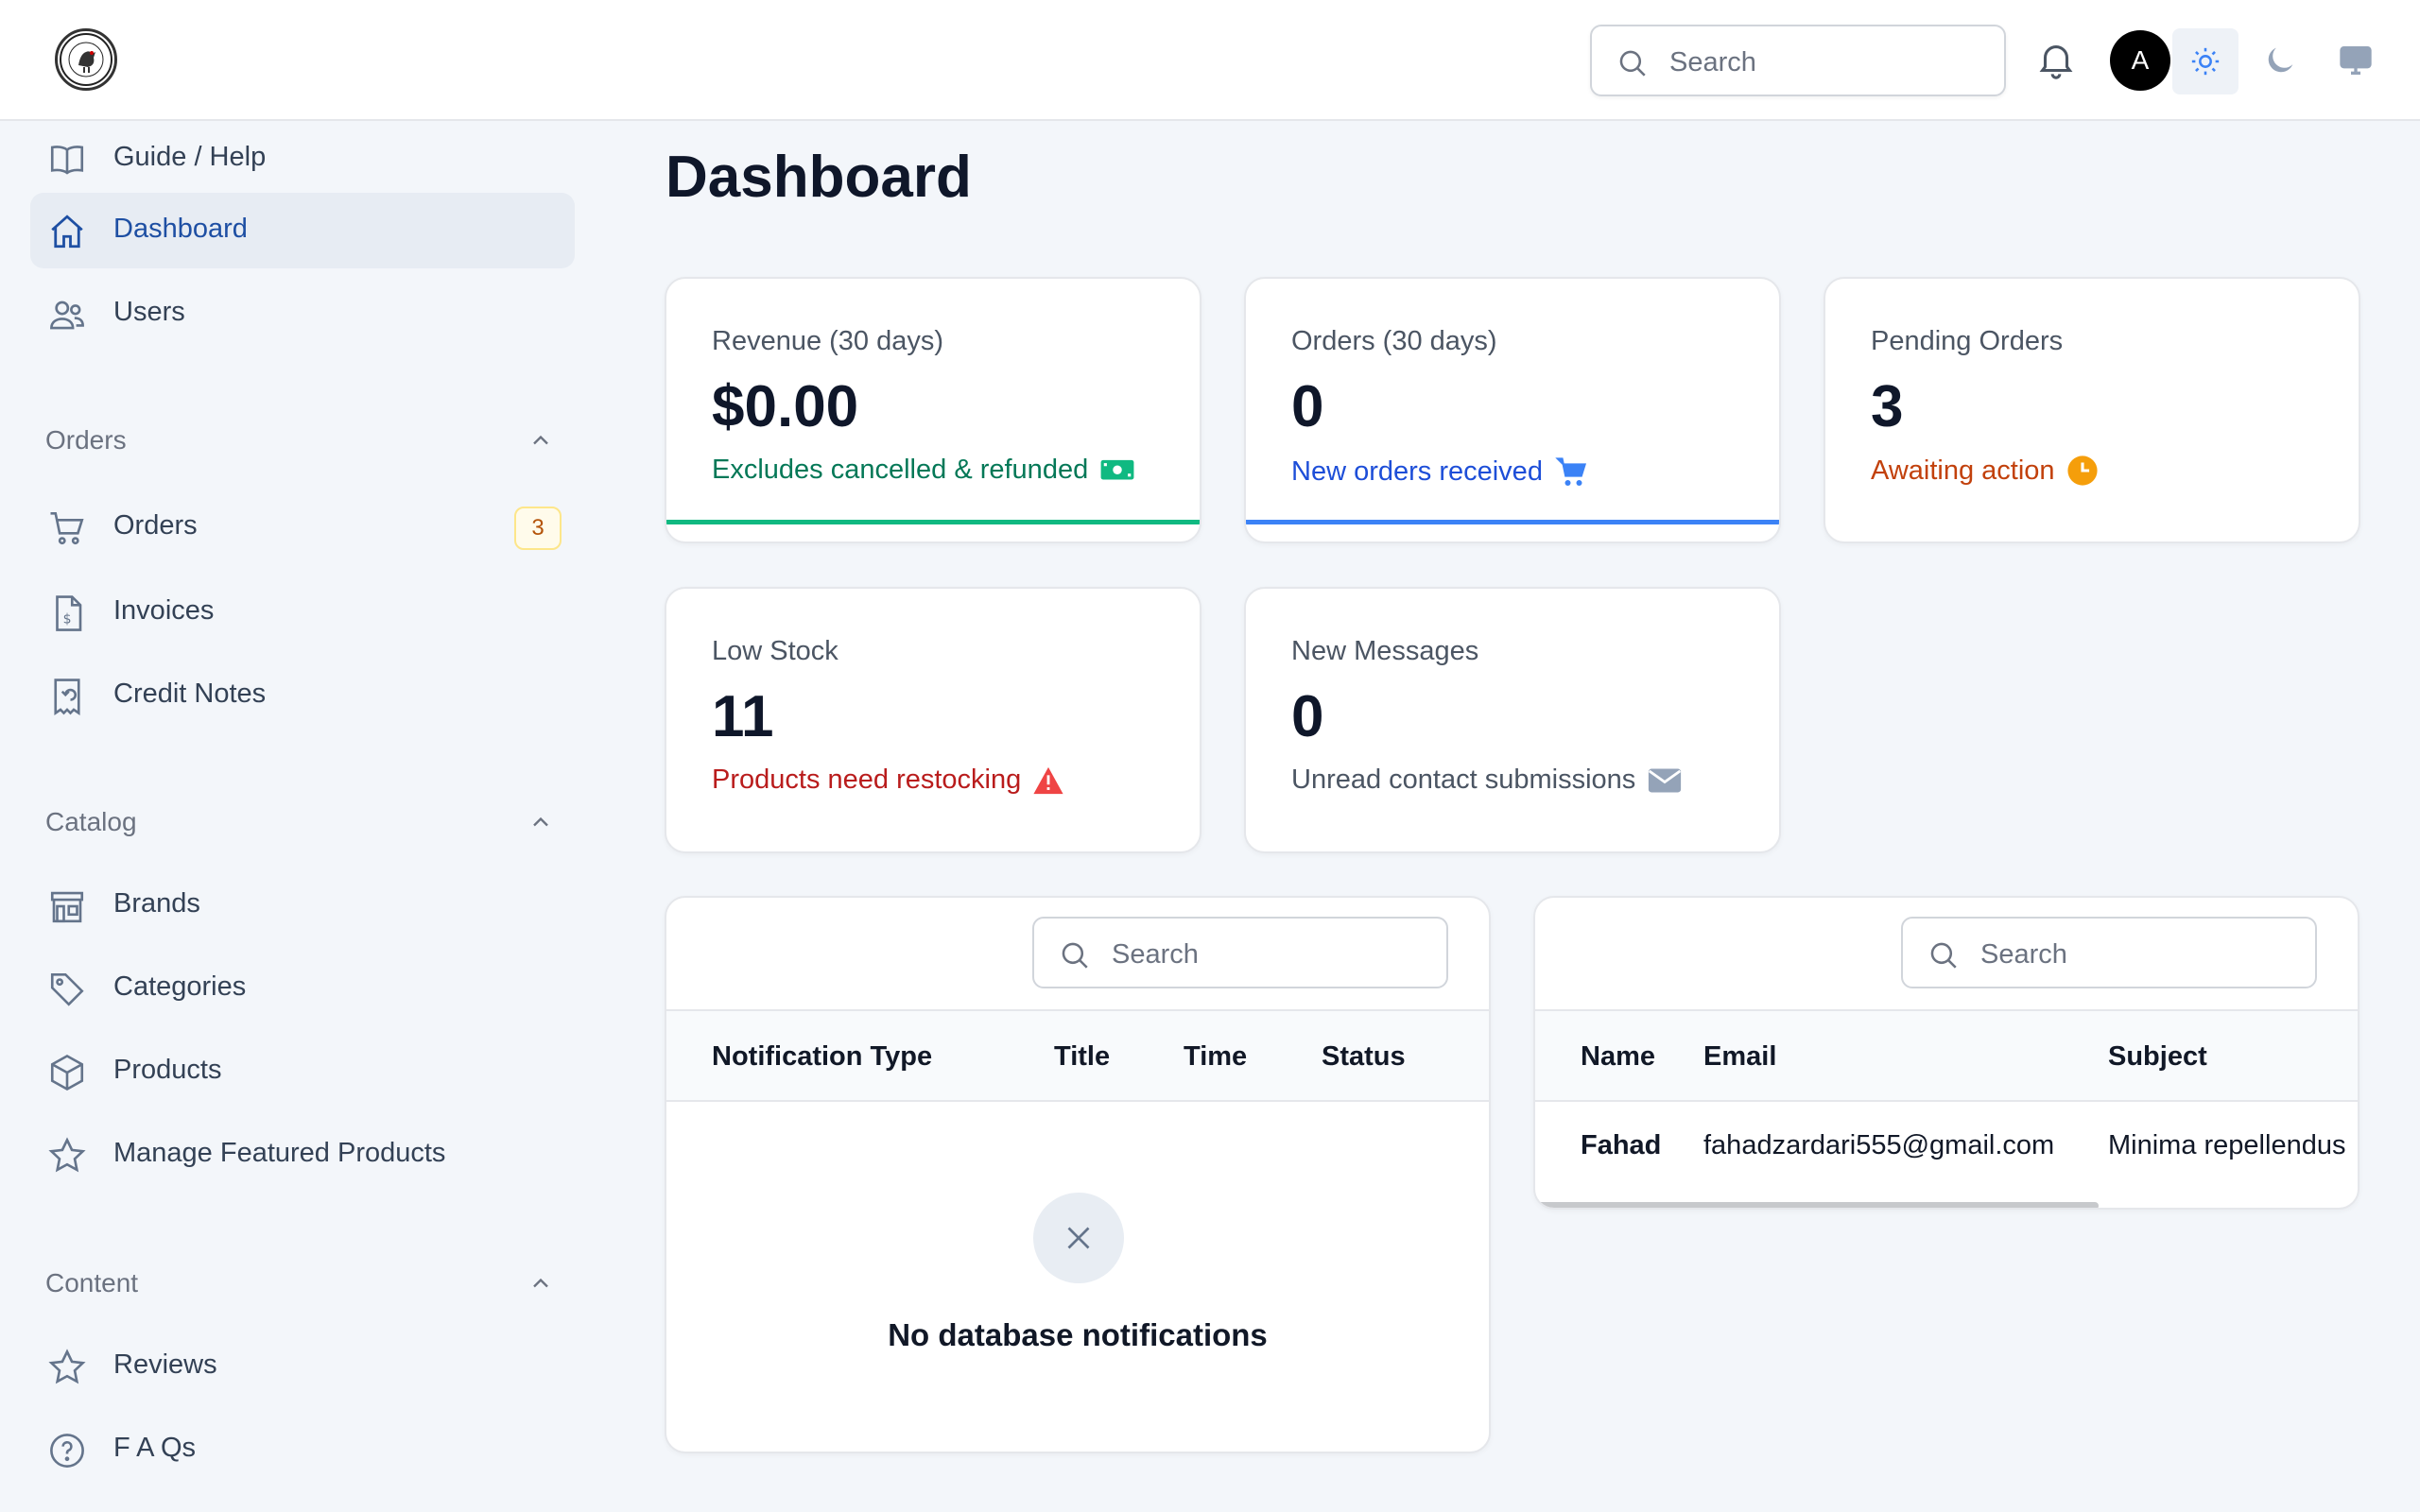 The height and width of the screenshot is (1512, 2420). I want to click on brand-logo, so click(86, 59).